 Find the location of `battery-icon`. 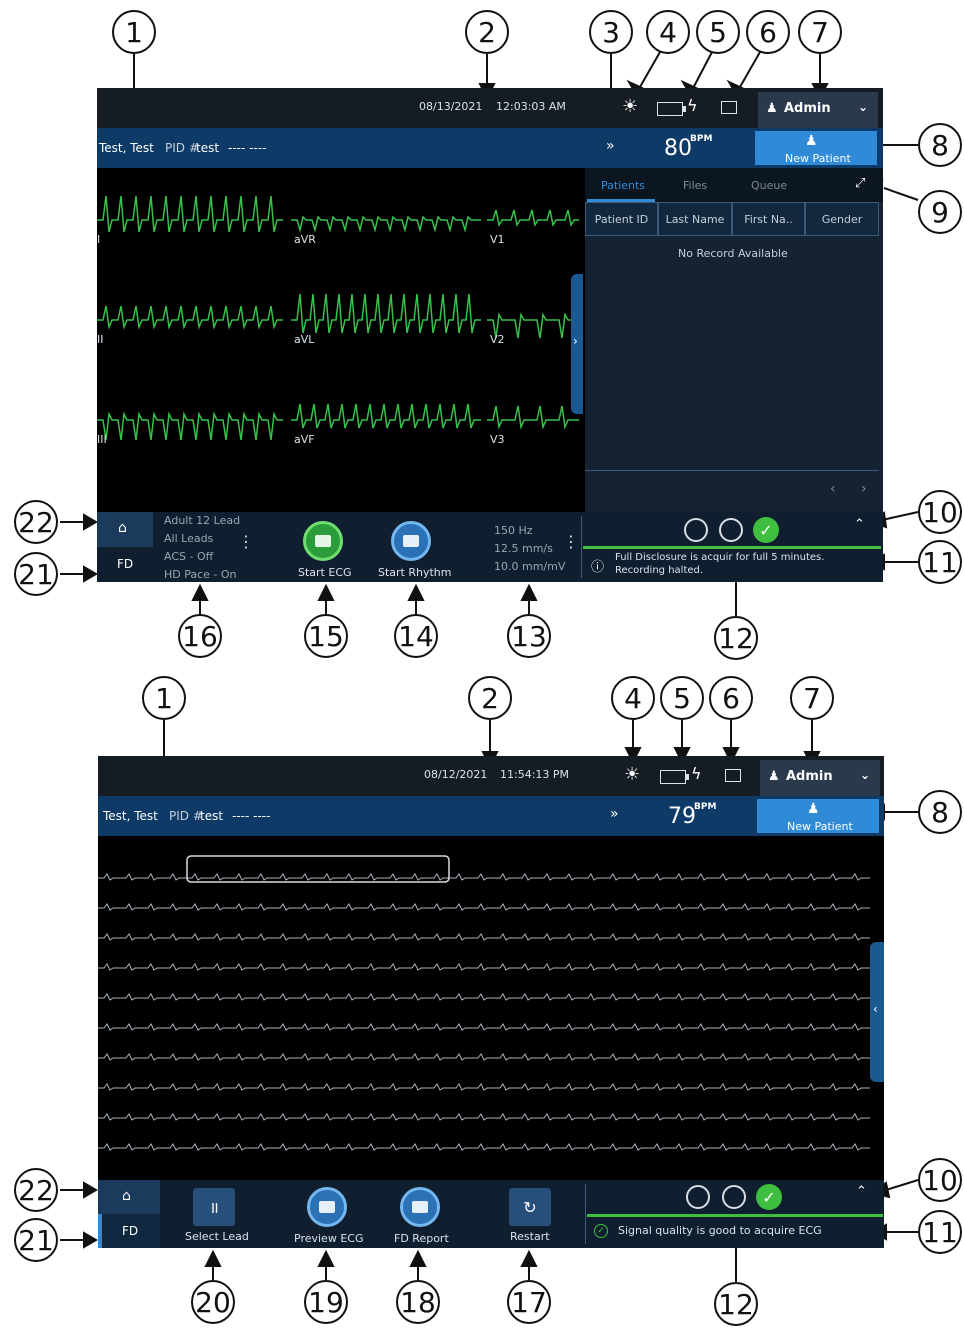

battery-icon is located at coordinates (674, 777).